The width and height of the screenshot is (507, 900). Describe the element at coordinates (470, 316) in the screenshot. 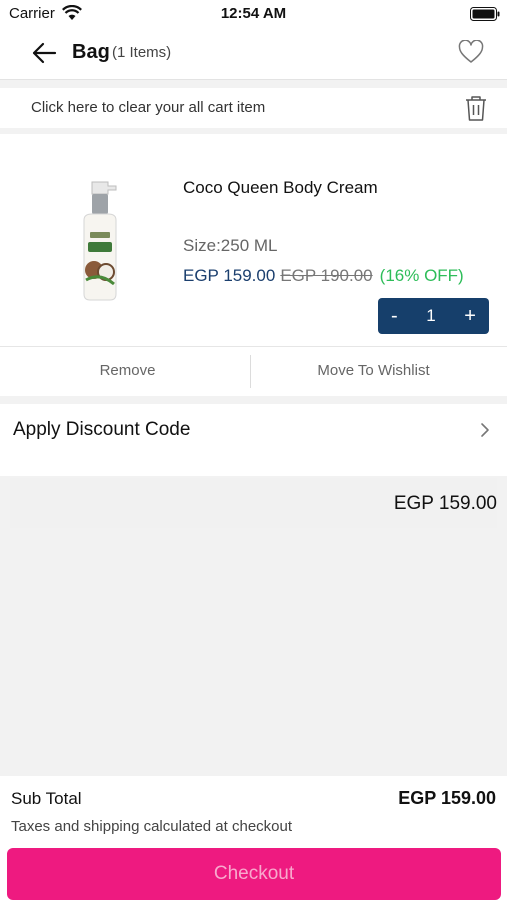

I see `increase-quantity-button: +` at that location.